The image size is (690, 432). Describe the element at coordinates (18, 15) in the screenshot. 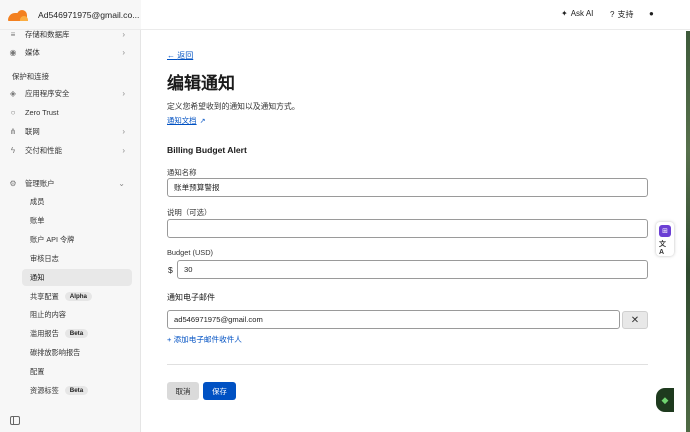

I see `cloudflare-logo` at that location.